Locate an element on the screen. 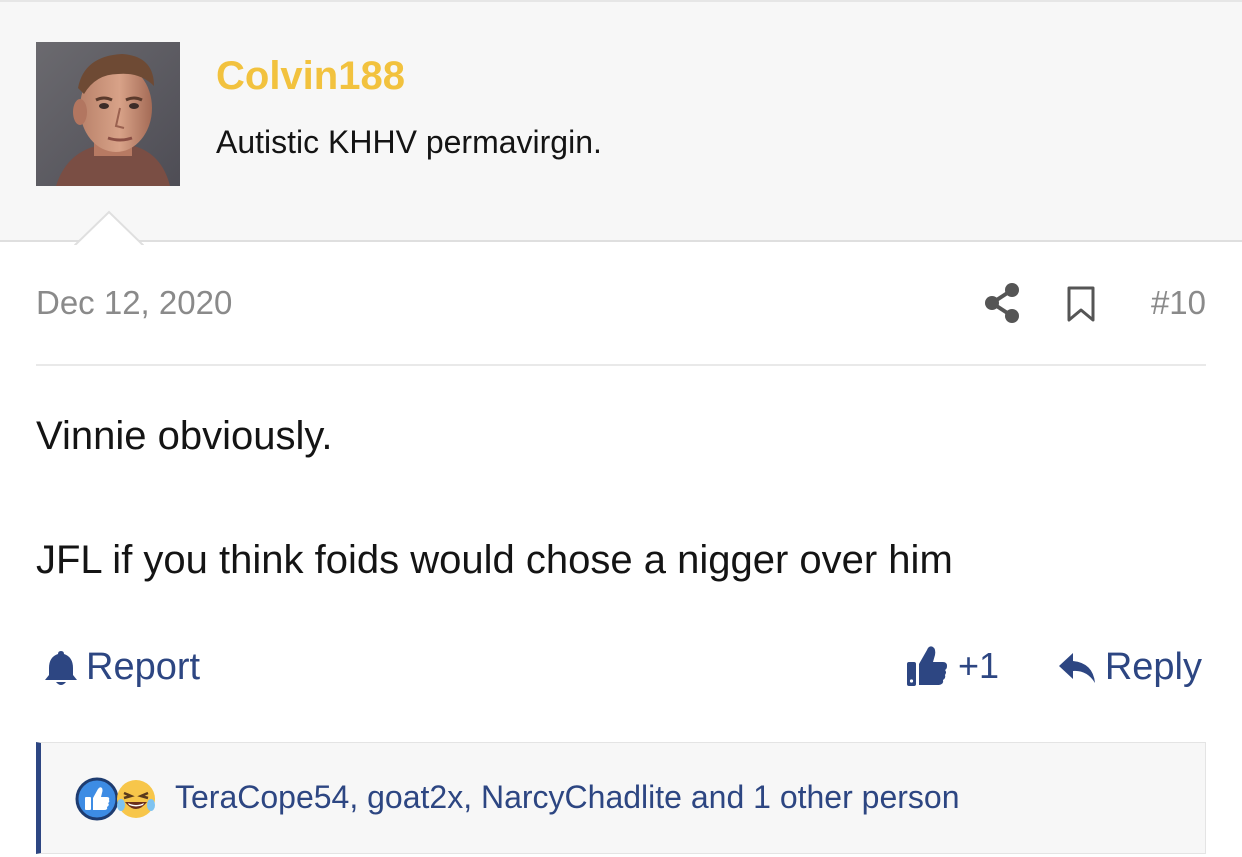  post-text-line: Vinnie obviously. is located at coordinates (184, 436).